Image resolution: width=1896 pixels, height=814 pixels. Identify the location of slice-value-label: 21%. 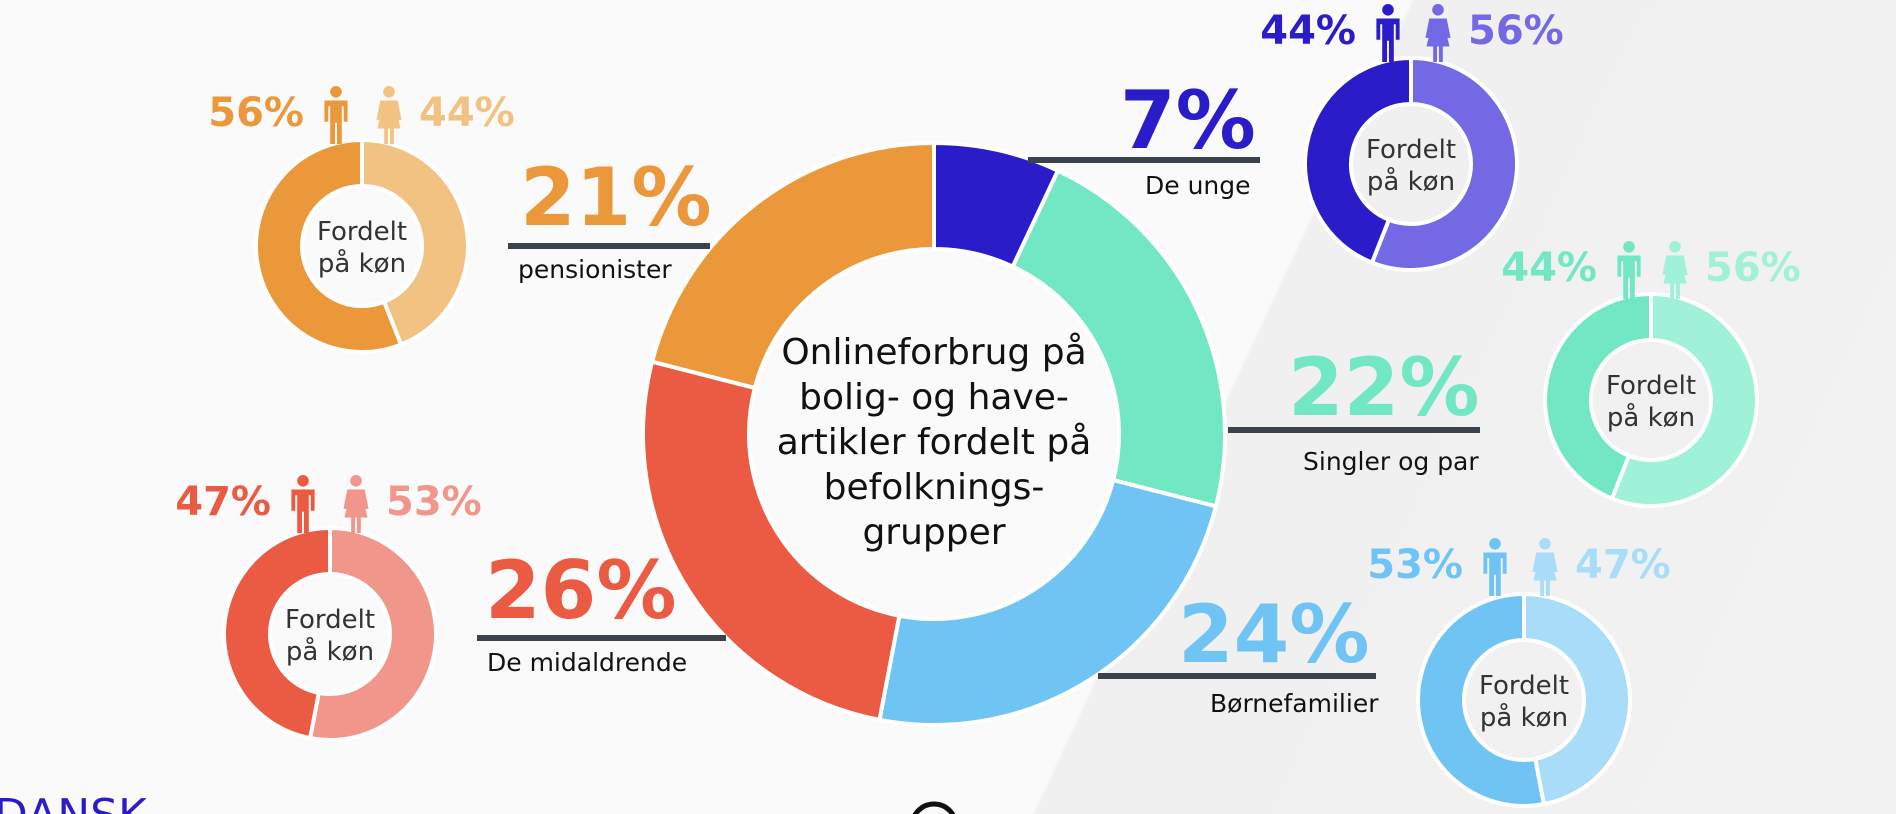
(615, 197).